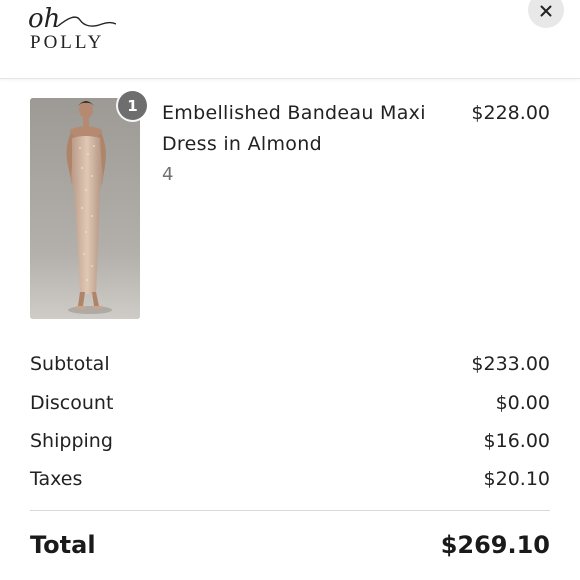 This screenshot has width=580, height=580. I want to click on close-icon, so click(546, 11).